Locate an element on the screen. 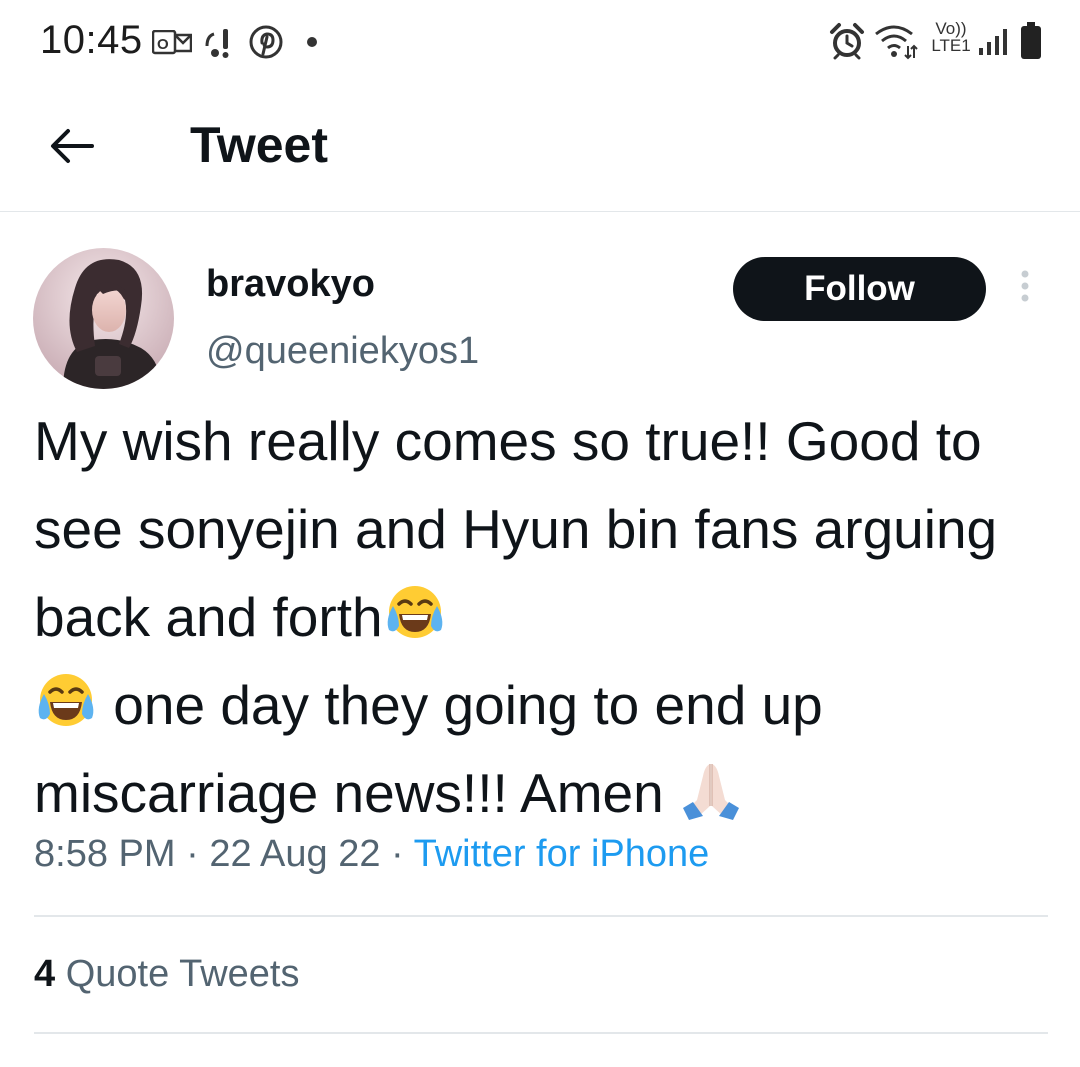 Image resolution: width=1080 pixels, height=1067 pixels. quote-tweets-link: 4 Quote Tweets is located at coordinates (166, 974).